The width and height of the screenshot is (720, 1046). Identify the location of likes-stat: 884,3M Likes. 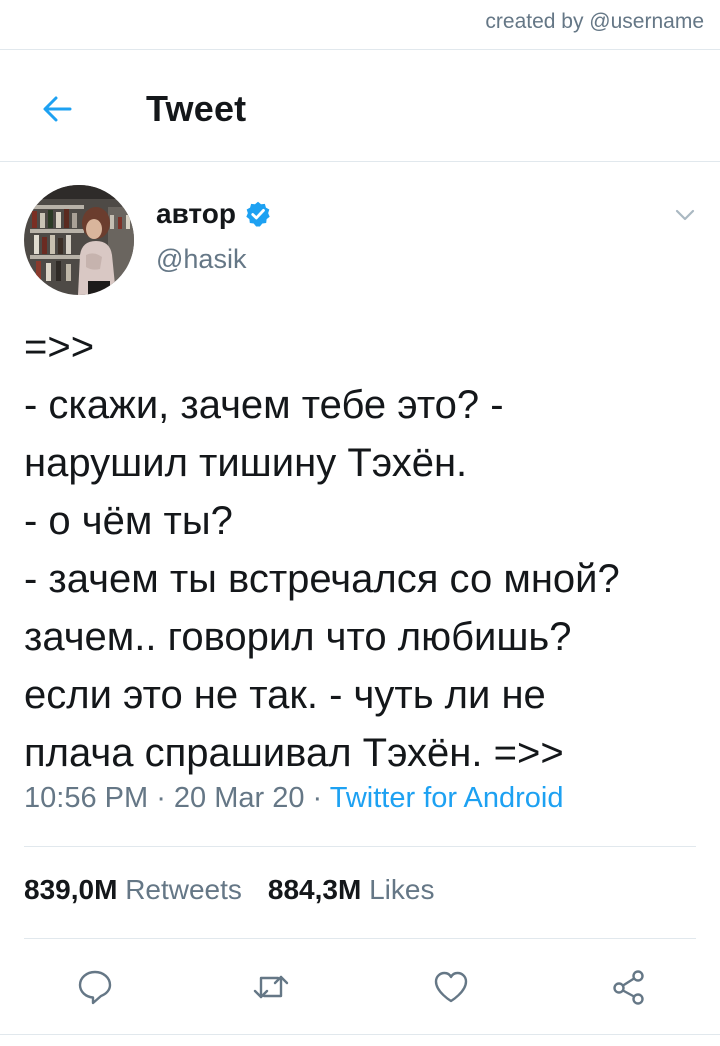
(351, 889).